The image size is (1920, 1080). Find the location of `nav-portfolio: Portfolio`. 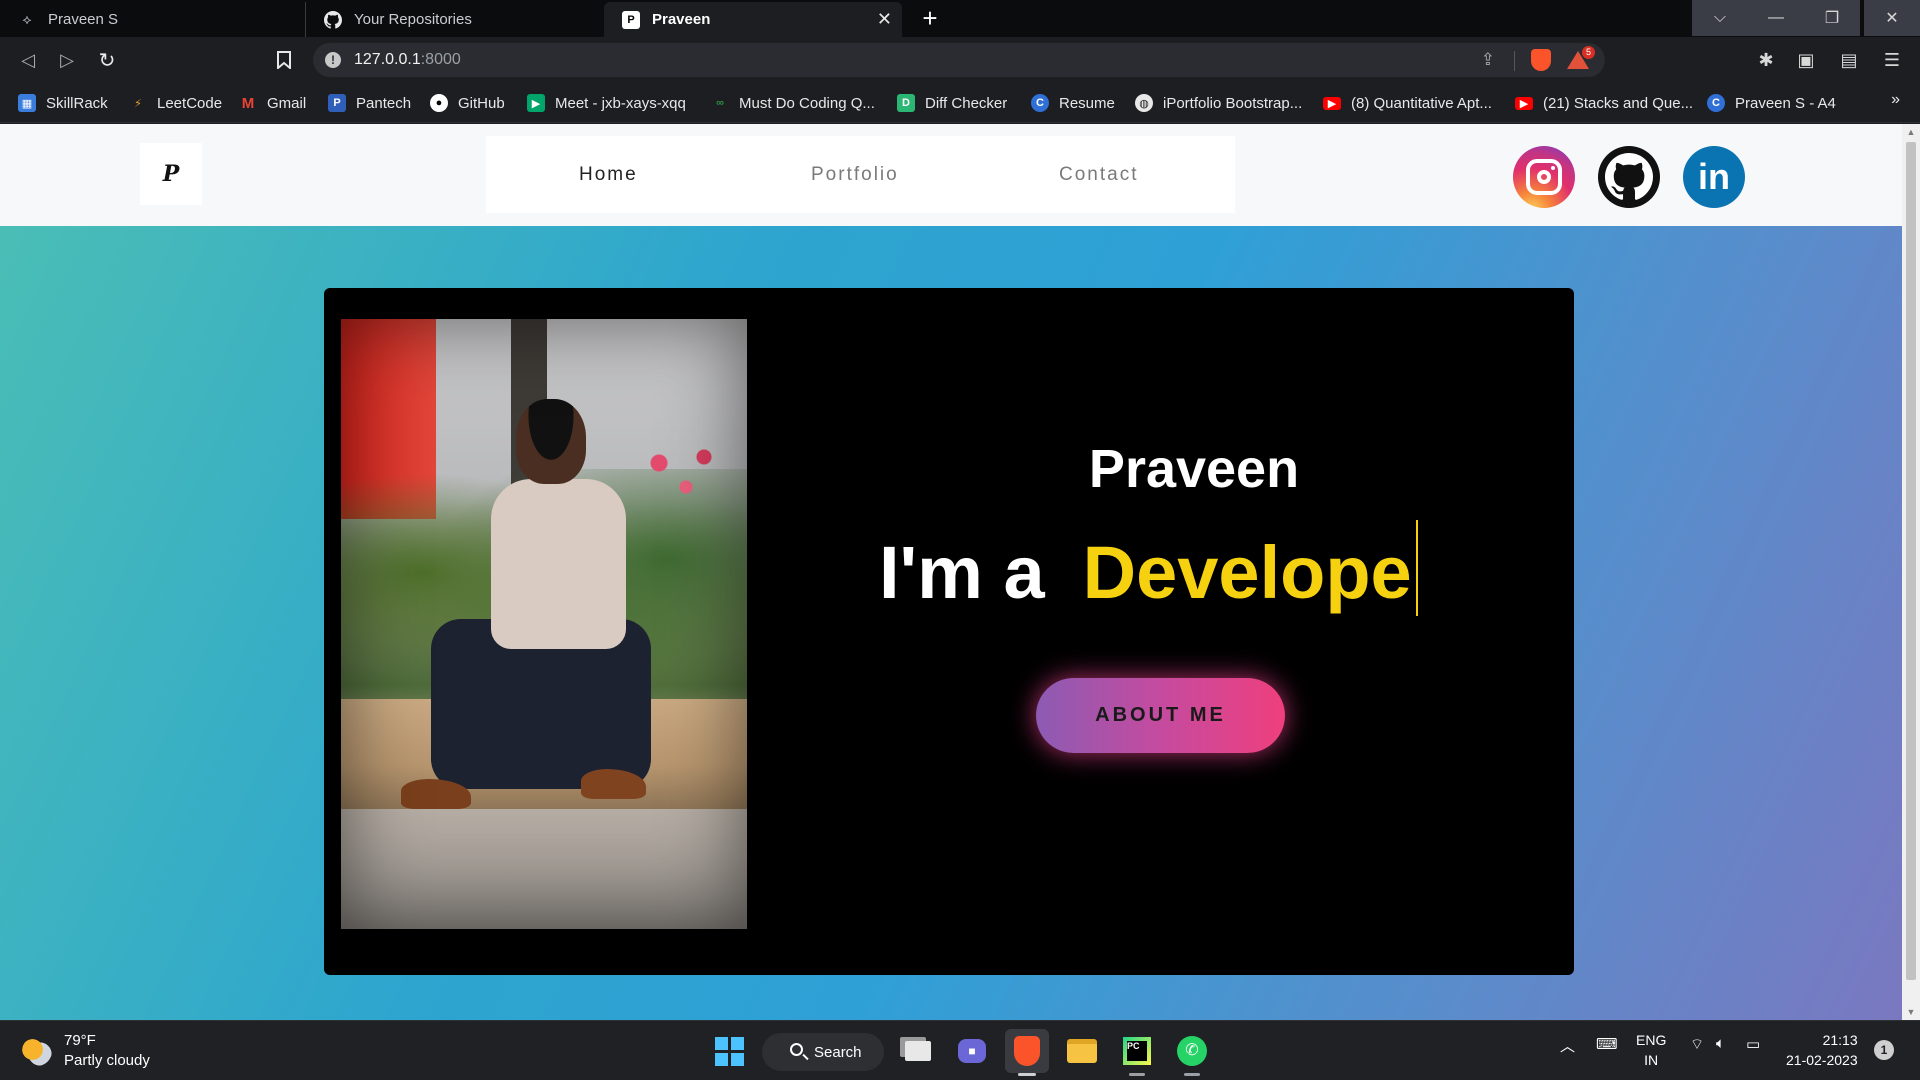

nav-portfolio: Portfolio is located at coordinates (855, 175).